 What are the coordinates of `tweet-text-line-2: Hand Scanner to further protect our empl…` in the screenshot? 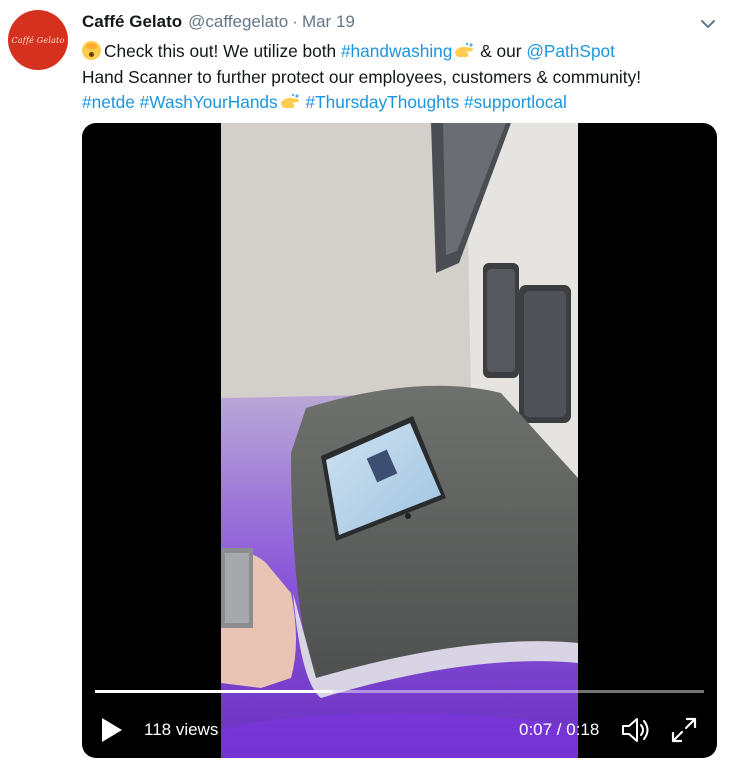 It's located at (362, 76).